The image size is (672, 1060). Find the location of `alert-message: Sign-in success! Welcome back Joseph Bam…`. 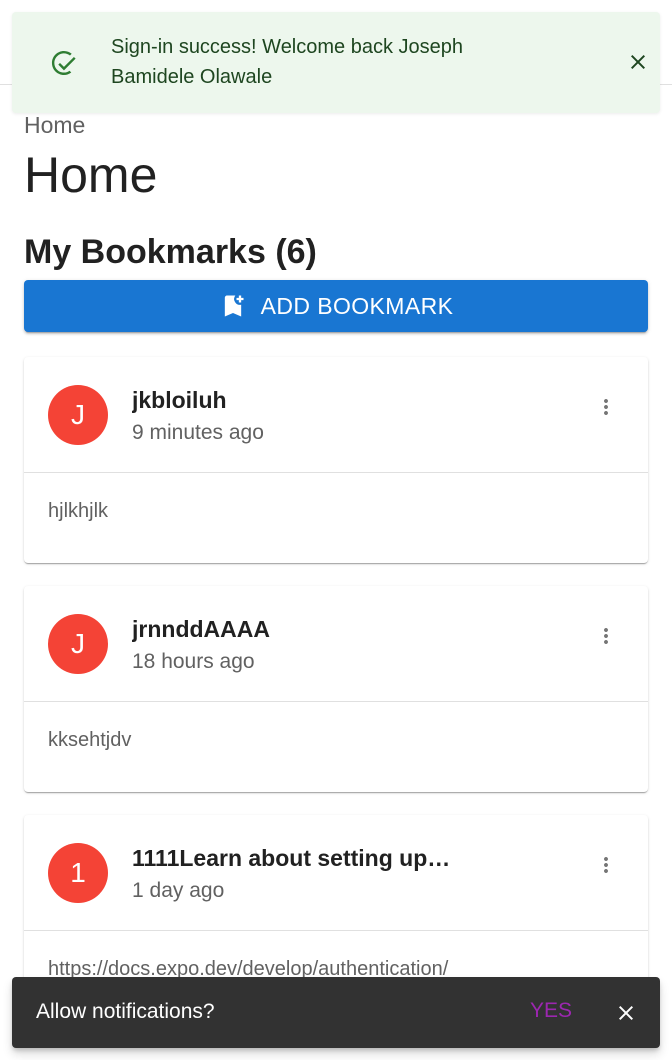

alert-message: Sign-in success! Welcome back Joseph Bam… is located at coordinates (287, 62).